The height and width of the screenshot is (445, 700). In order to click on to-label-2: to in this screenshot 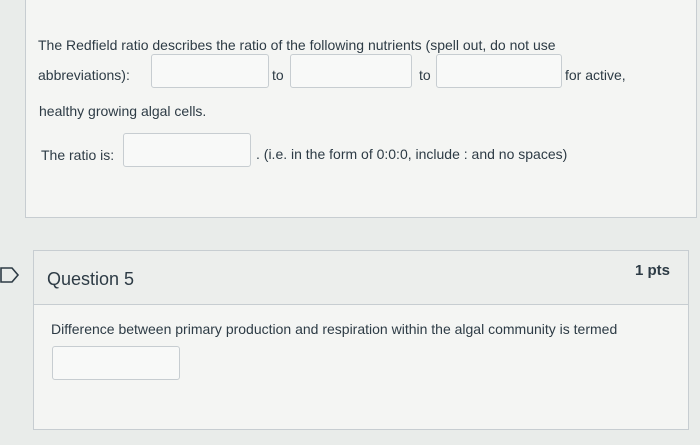, I will do `click(425, 75)`.